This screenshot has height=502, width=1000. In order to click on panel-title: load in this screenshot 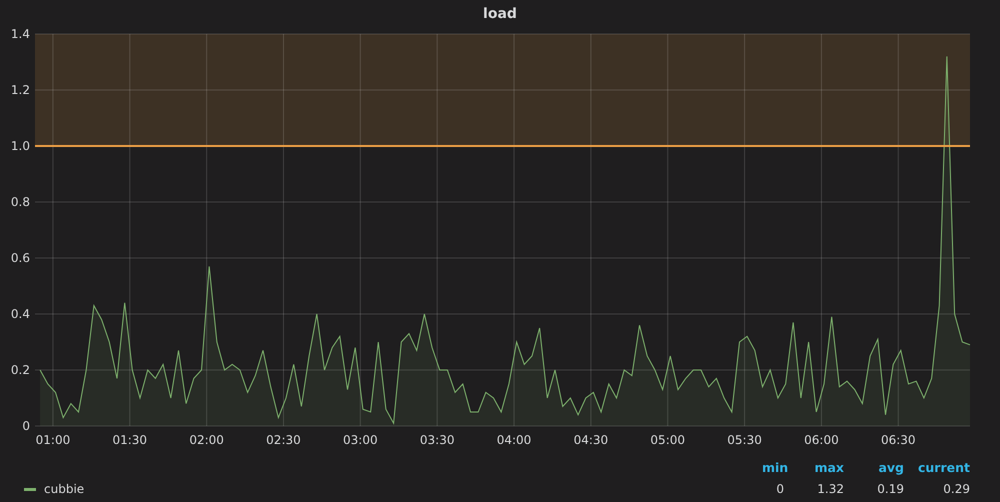, I will do `click(500, 14)`.